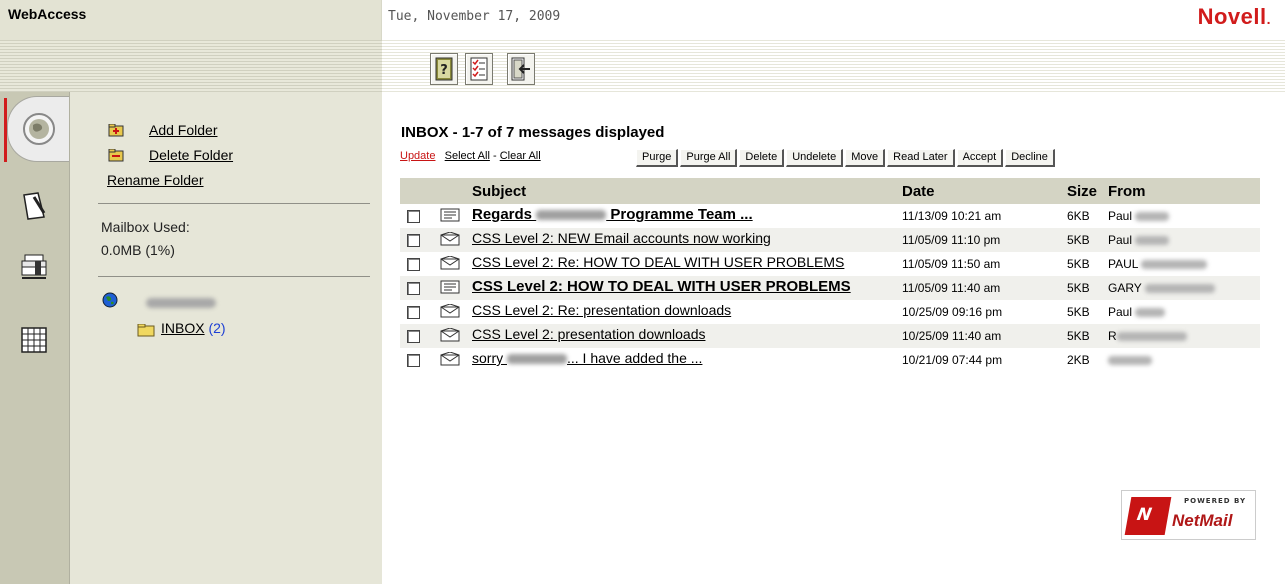 This screenshot has width=1285, height=584. Describe the element at coordinates (952, 360) in the screenshot. I see `message-date: 10/21/09 07:44 pm` at that location.